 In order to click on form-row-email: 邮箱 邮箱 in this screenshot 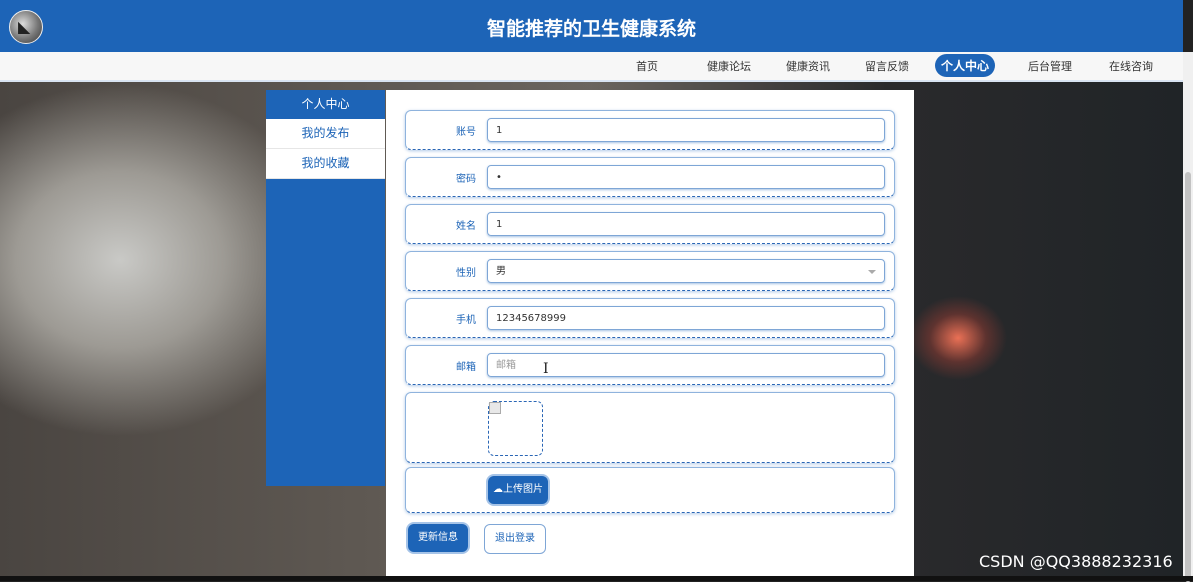, I will do `click(650, 365)`.